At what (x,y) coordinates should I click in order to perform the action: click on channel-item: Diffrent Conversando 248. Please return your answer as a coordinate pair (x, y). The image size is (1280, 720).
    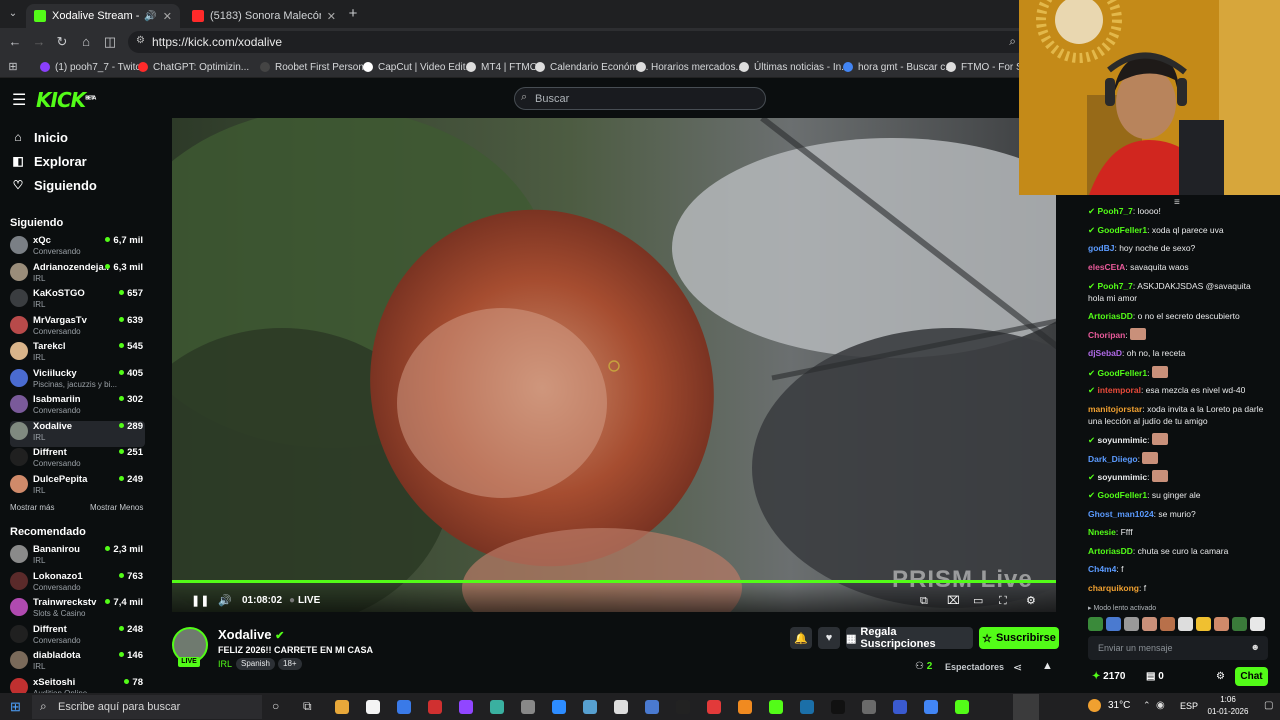
    Looking at the image, I should click on (77, 637).